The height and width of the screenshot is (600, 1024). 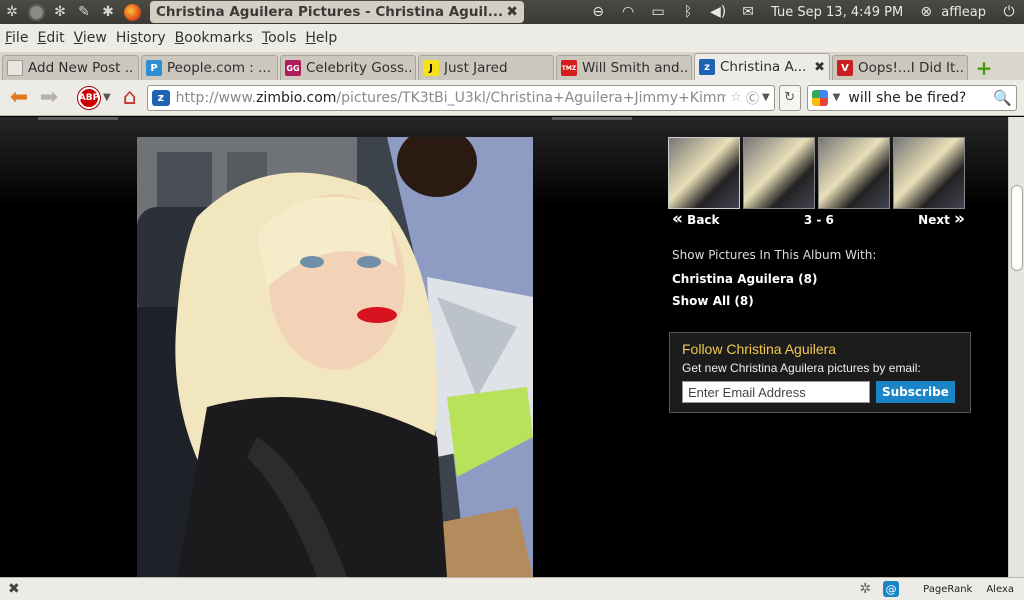 I want to click on back-link: « Back, so click(x=696, y=219).